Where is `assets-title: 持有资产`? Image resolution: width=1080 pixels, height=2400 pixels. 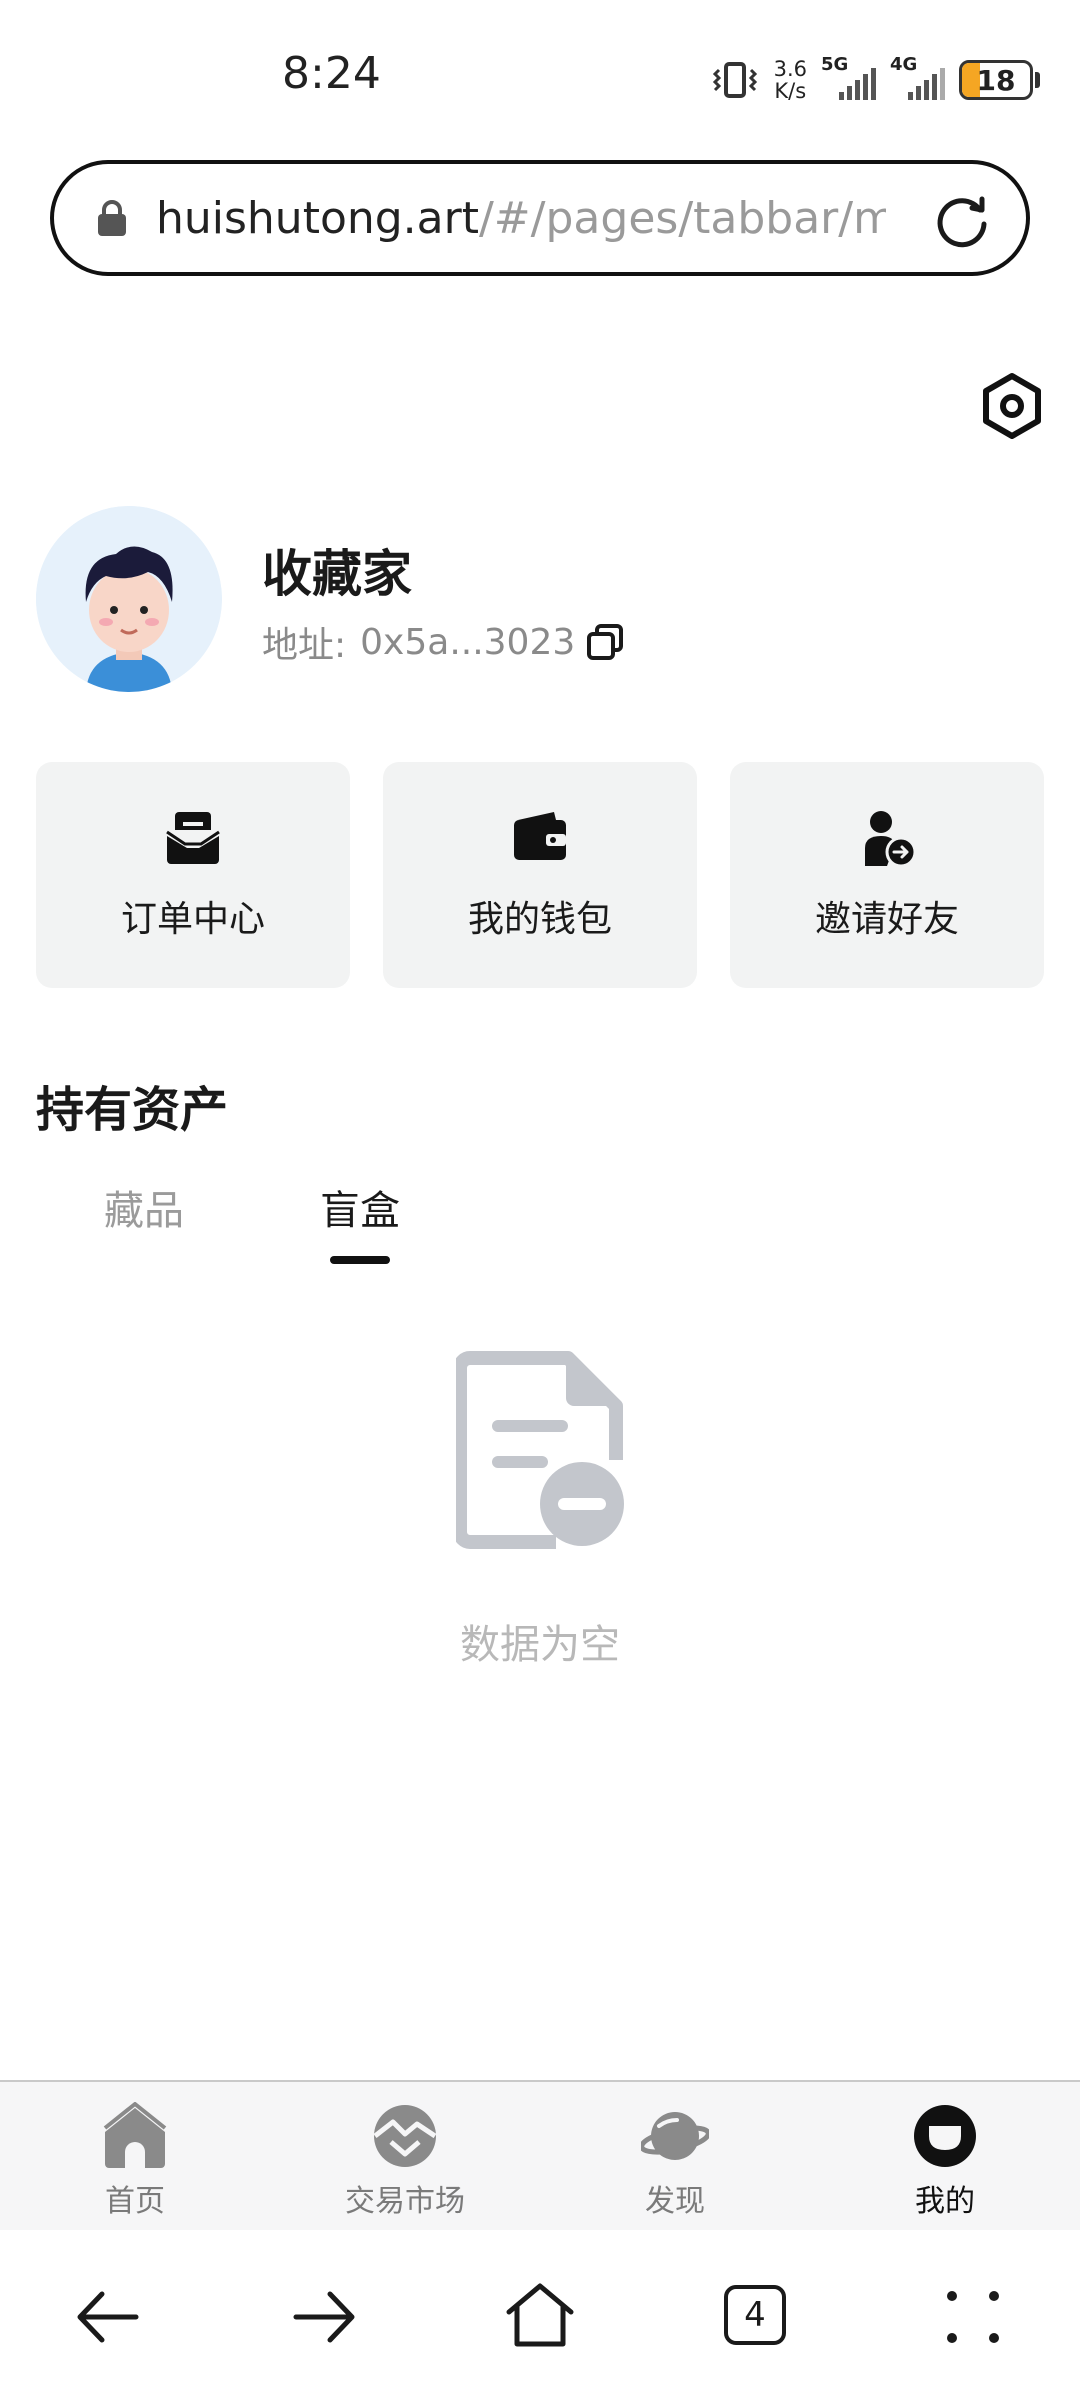
assets-title: 持有资产 is located at coordinates (132, 1110).